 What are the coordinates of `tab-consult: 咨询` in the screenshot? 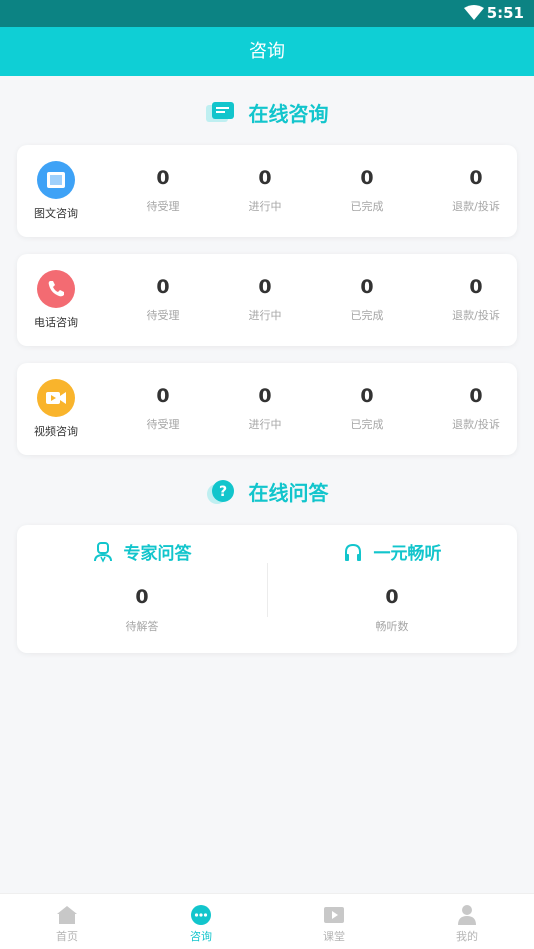 It's located at (201, 924).